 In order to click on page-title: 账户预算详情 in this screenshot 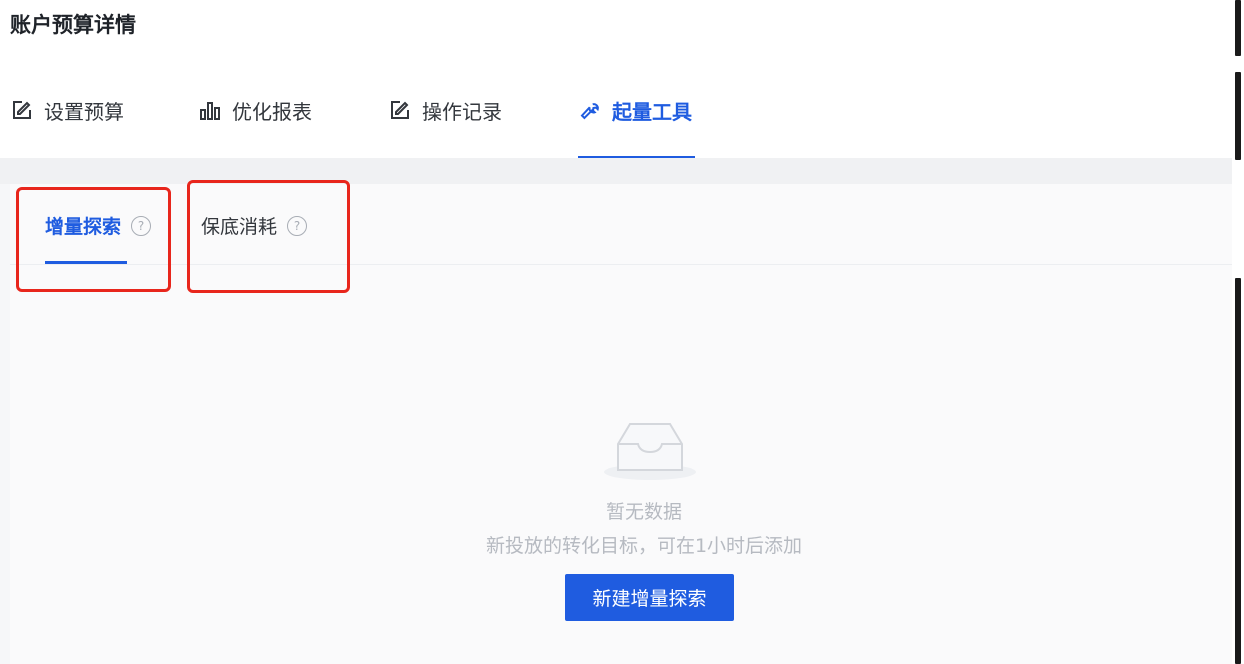, I will do `click(73, 25)`.